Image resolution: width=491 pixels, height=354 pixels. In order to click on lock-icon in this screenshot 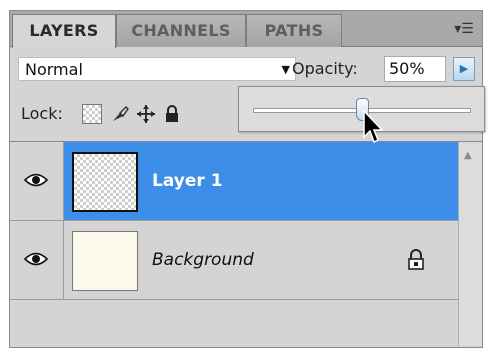, I will do `click(416, 259)`.